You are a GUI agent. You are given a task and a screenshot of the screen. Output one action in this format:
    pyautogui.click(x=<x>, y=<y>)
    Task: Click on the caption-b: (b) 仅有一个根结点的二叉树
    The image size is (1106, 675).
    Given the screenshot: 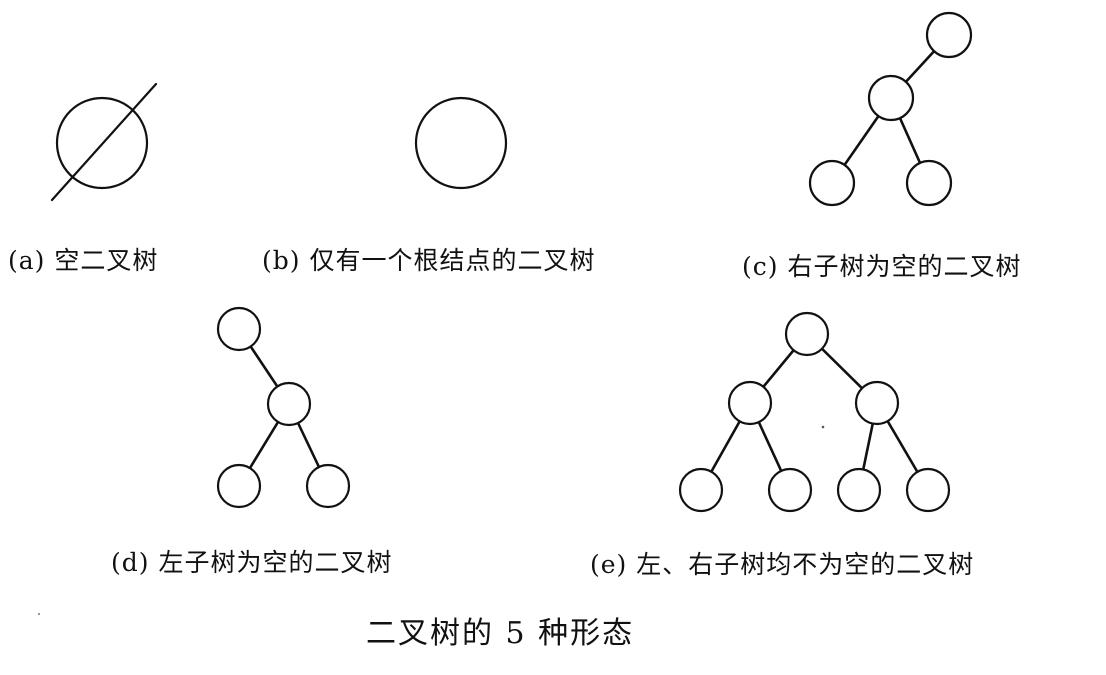 What is the action you would take?
    pyautogui.click(x=429, y=260)
    